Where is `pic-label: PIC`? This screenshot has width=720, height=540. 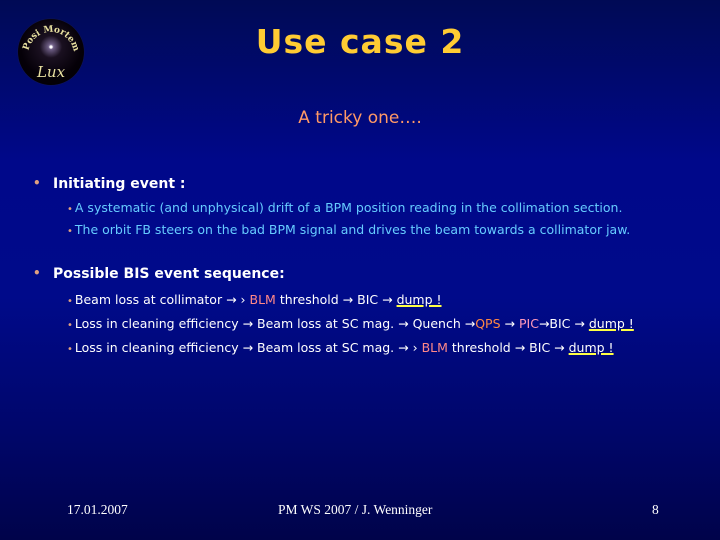 pic-label: PIC is located at coordinates (528, 323).